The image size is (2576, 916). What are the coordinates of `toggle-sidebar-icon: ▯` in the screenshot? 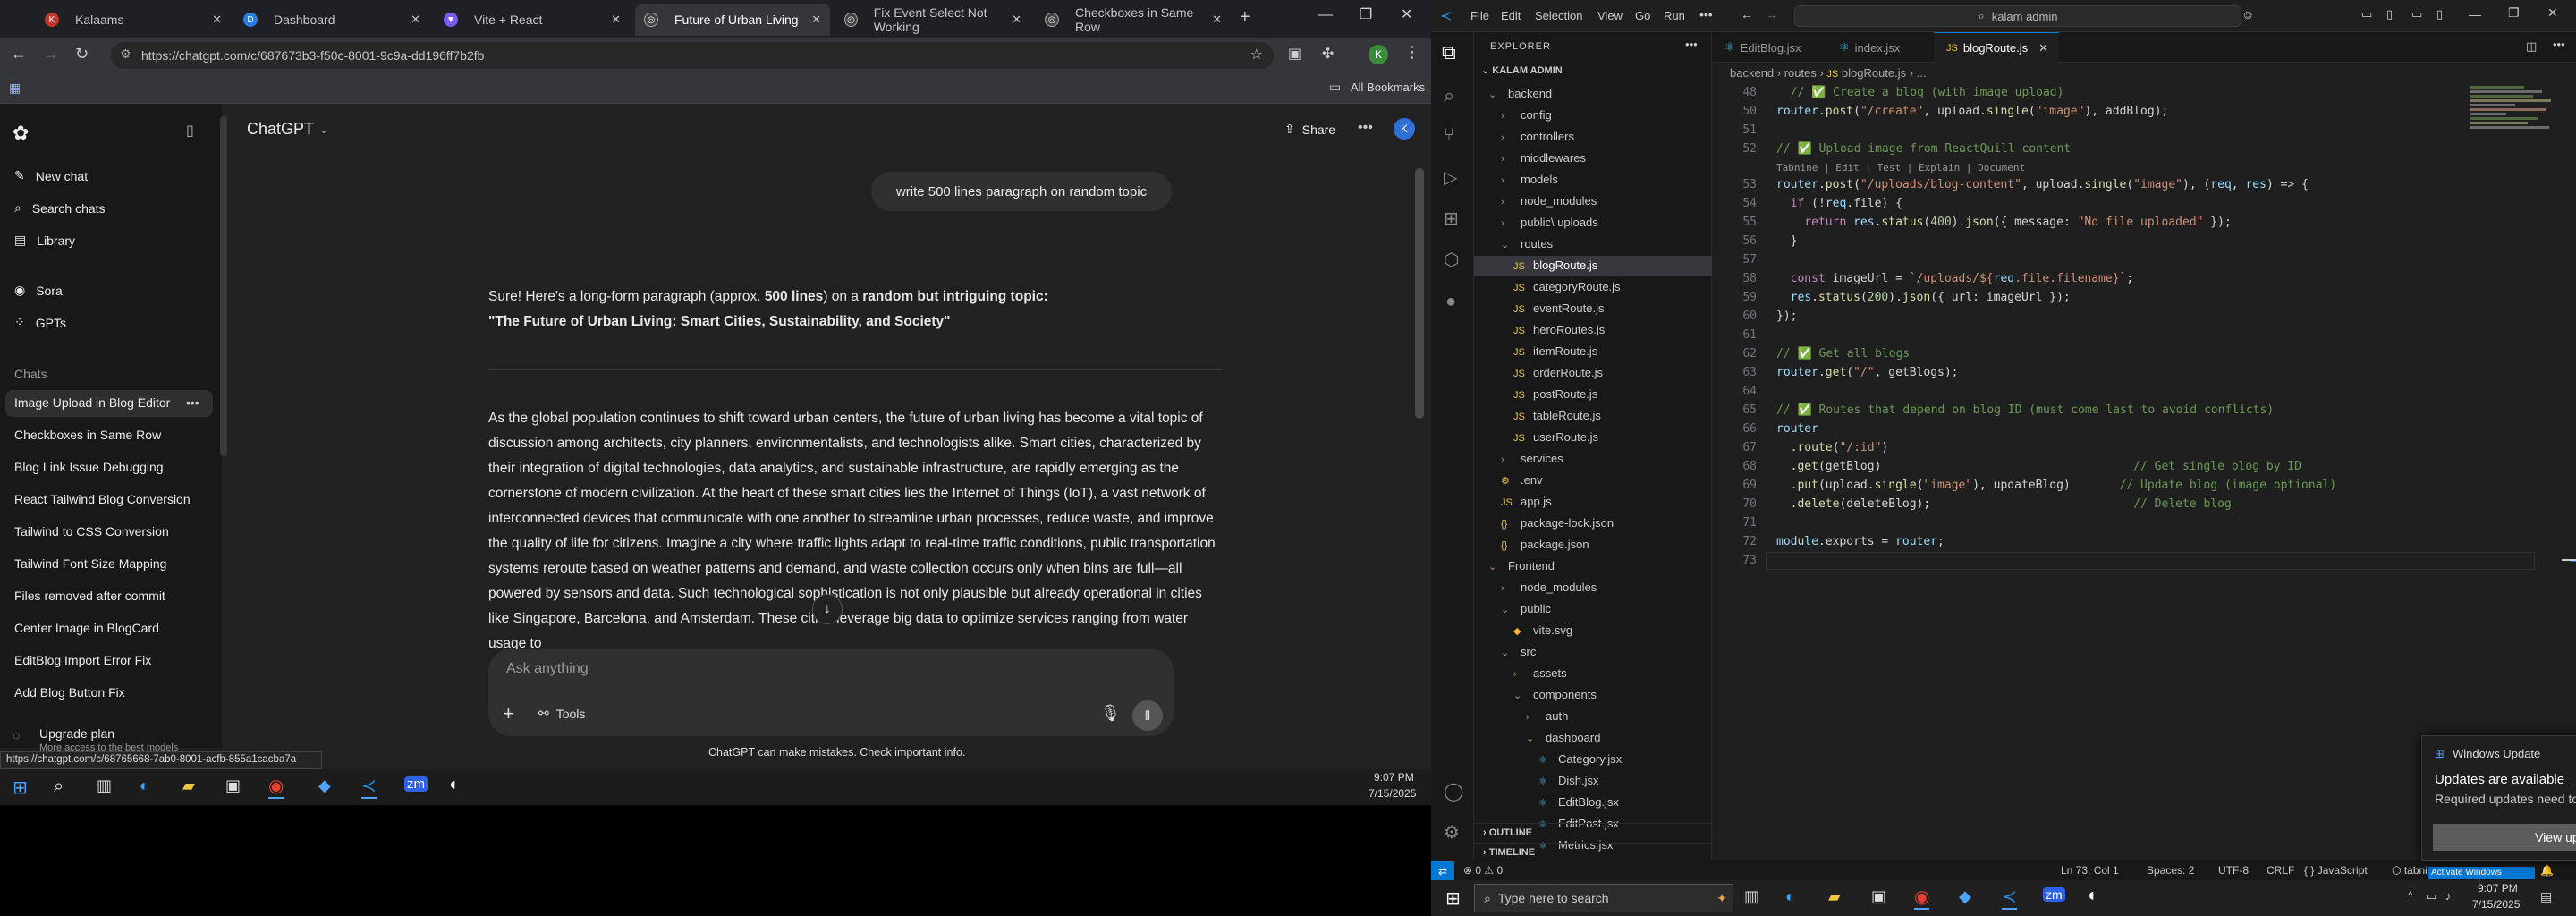 It's located at (2389, 14).